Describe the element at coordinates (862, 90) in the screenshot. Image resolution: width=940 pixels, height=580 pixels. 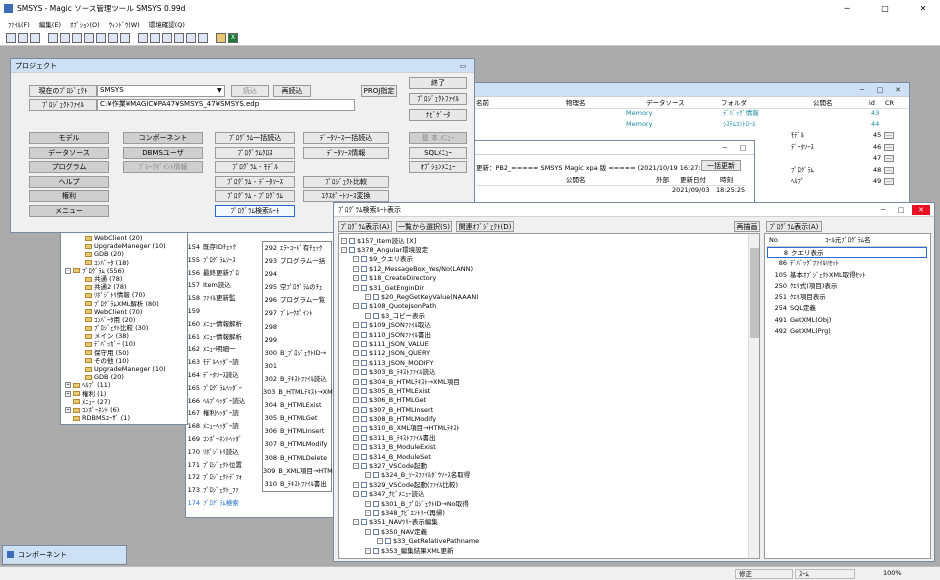
I see `minimize-icon: ─` at that location.